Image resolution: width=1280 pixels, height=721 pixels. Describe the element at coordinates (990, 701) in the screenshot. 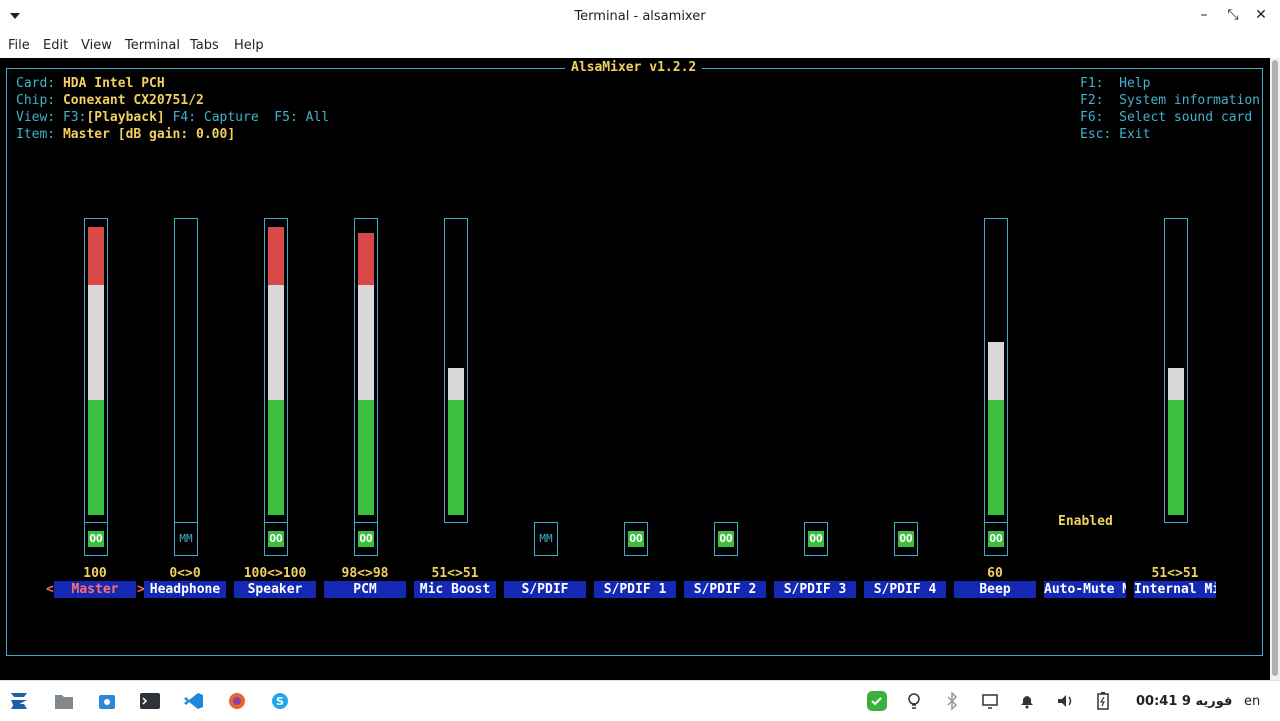

I see `display-icon` at that location.